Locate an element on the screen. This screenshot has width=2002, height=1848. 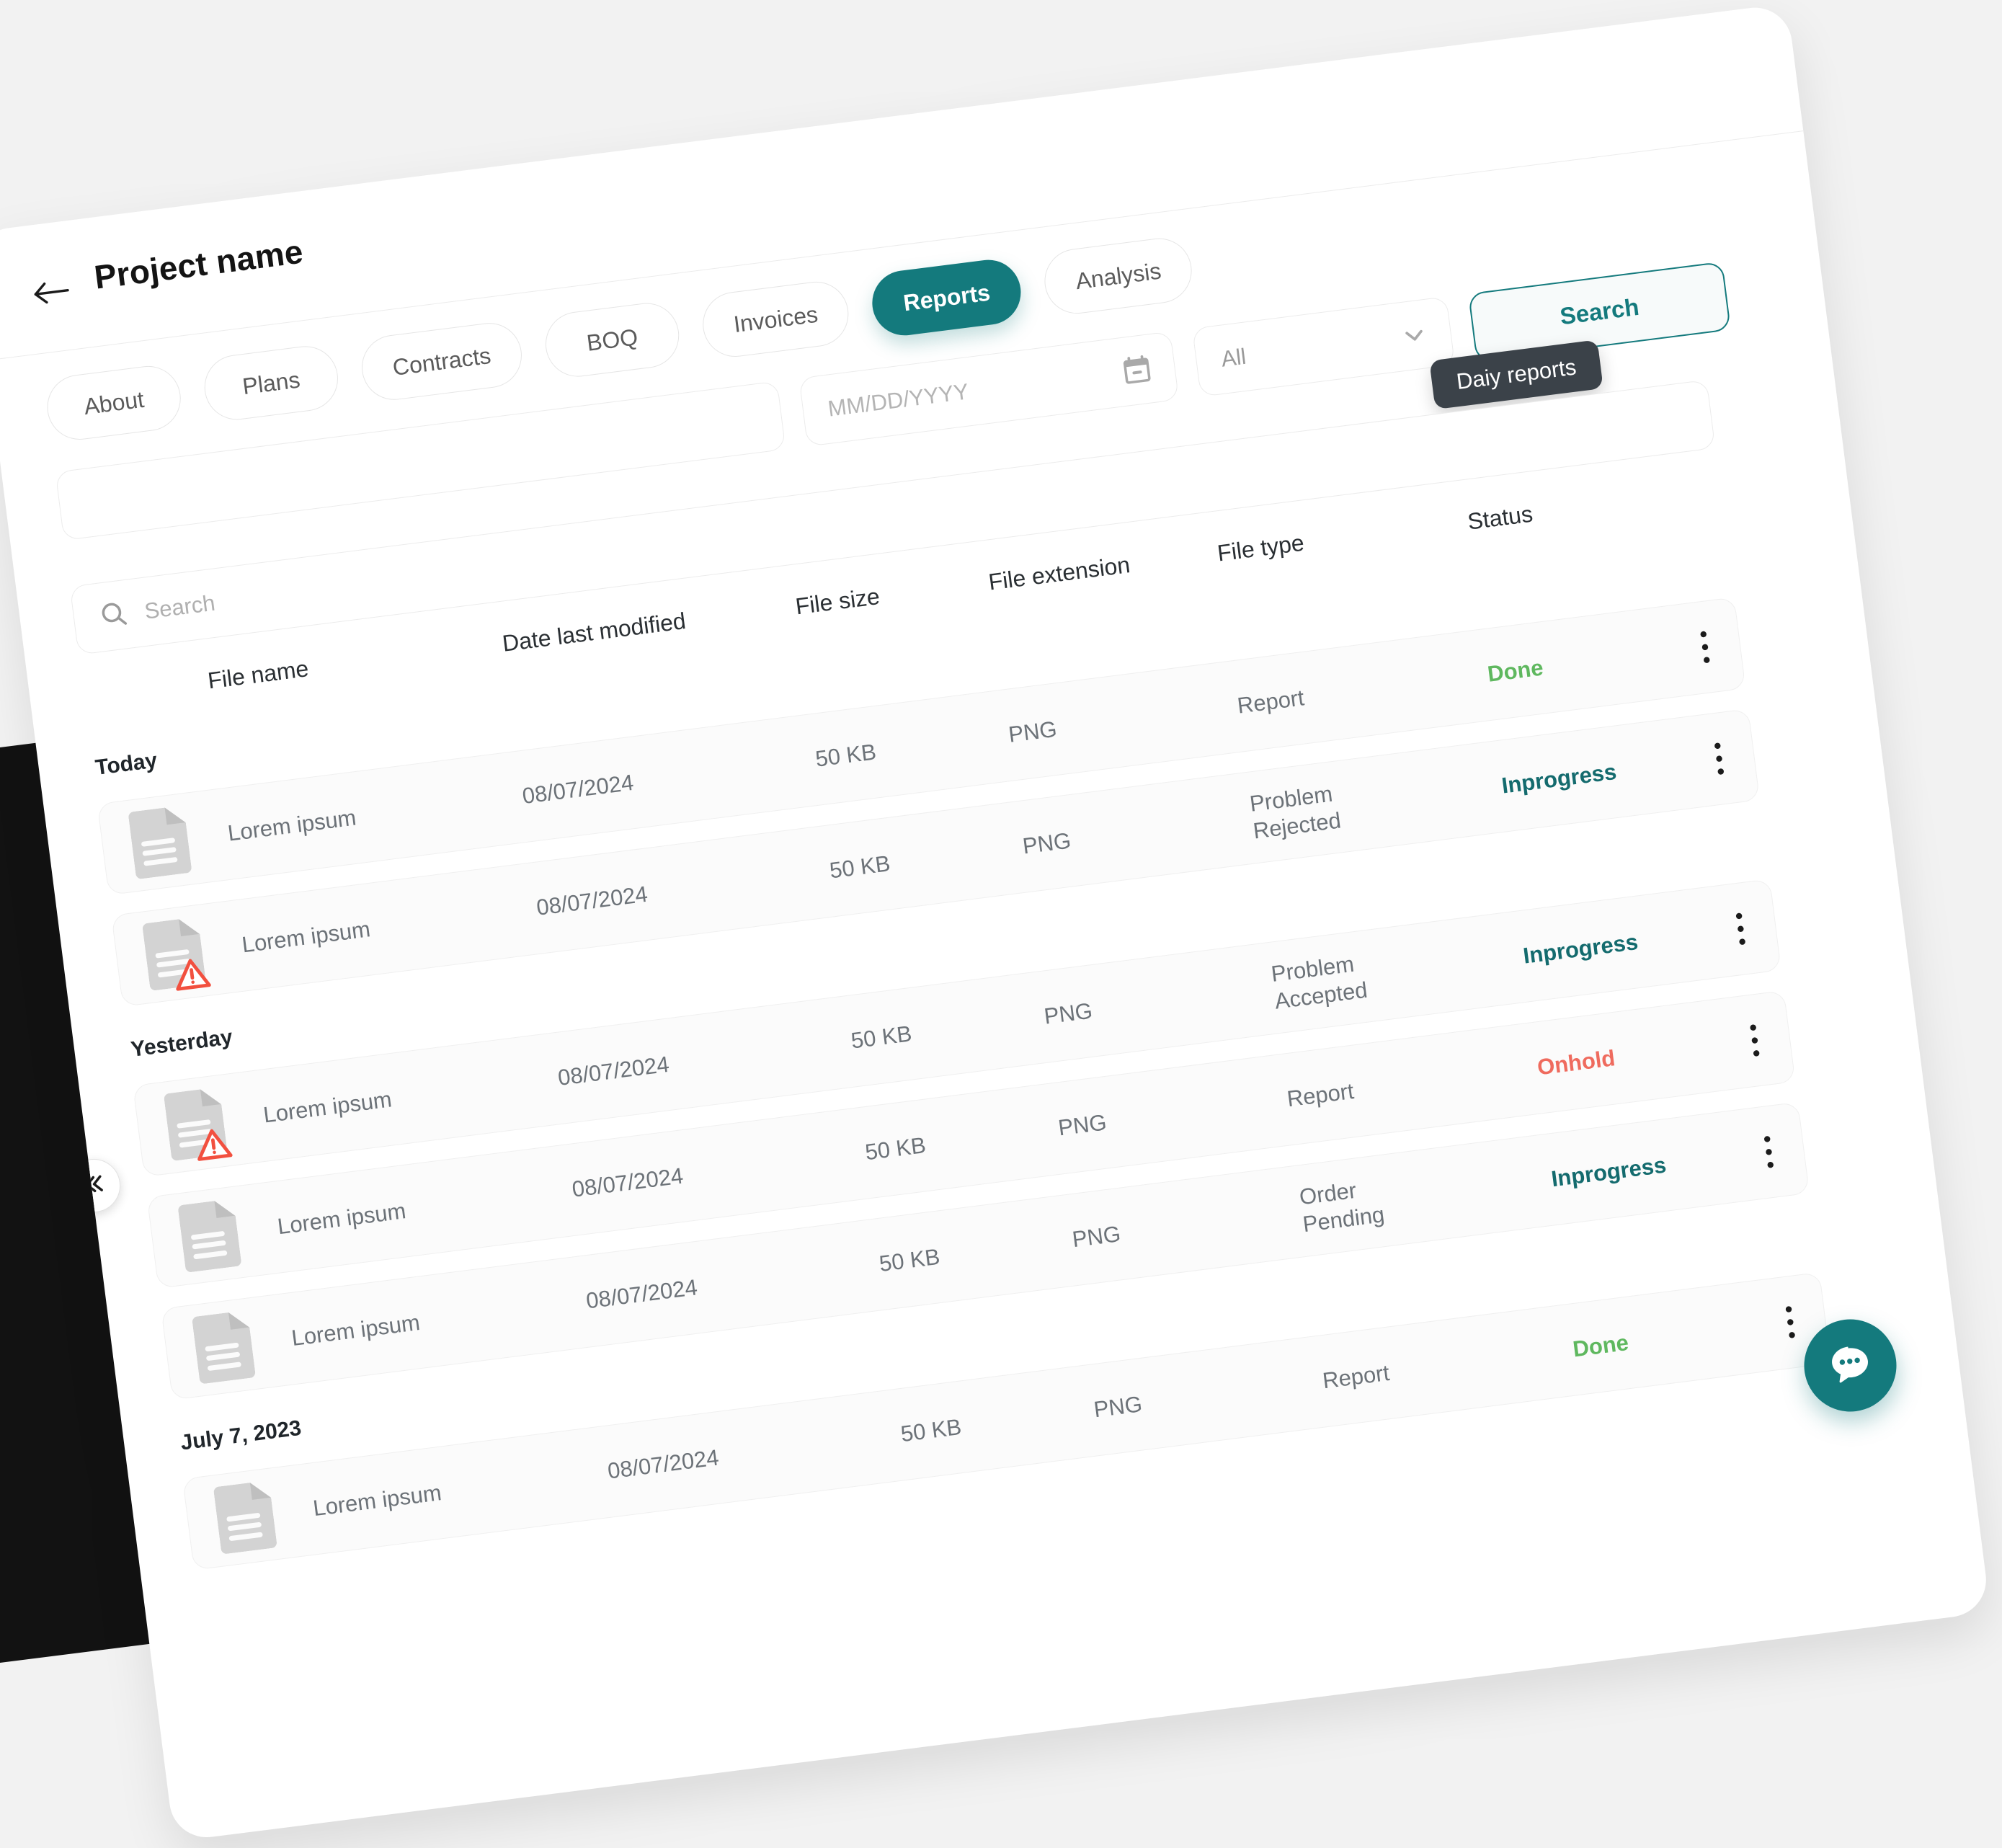
arrow-left-icon is located at coordinates (51, 294).